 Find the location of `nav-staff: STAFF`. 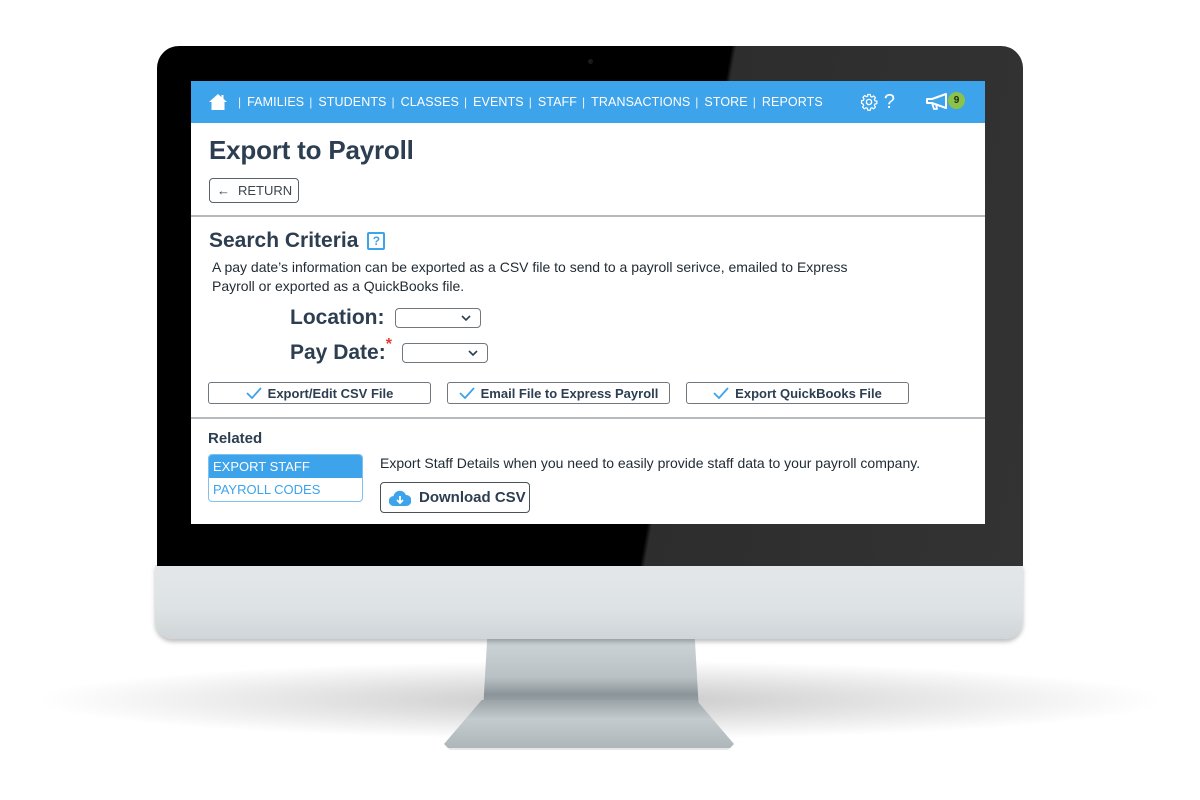

nav-staff: STAFF is located at coordinates (557, 102).